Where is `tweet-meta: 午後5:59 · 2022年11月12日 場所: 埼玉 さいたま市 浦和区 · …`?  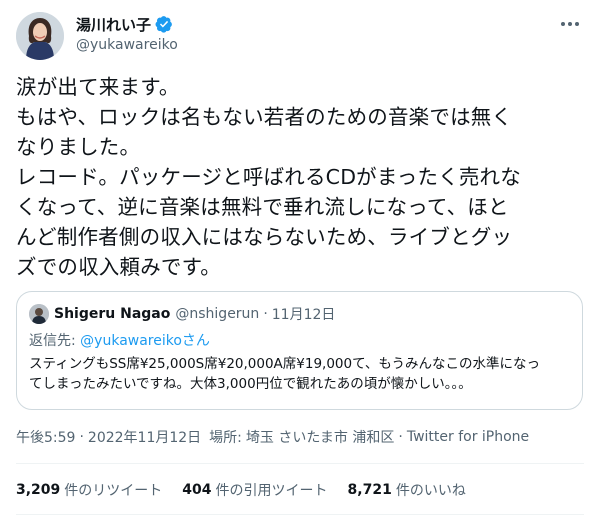 tweet-meta: 午後5:59 · 2022年11月12日 場所: 埼玉 さいたま市 浦和区 · … is located at coordinates (272, 437).